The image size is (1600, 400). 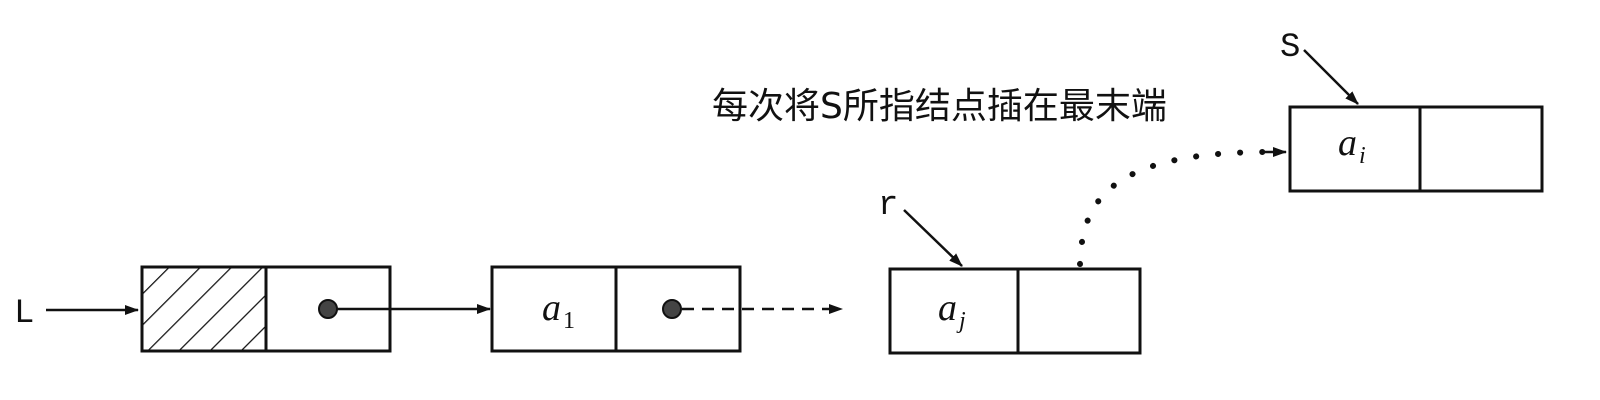 I want to click on insert-link-dotted-curve, so click(x=1180, y=207).